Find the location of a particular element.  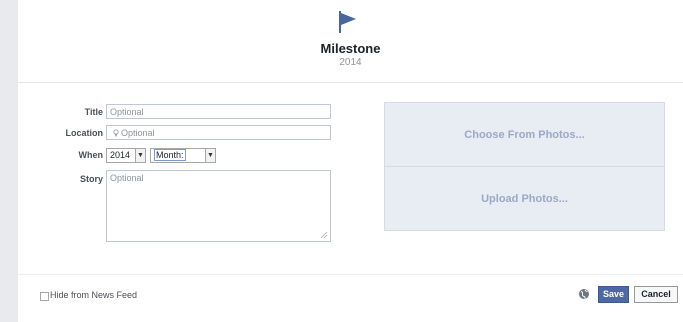

location-placeholder: Optional is located at coordinates (138, 133).